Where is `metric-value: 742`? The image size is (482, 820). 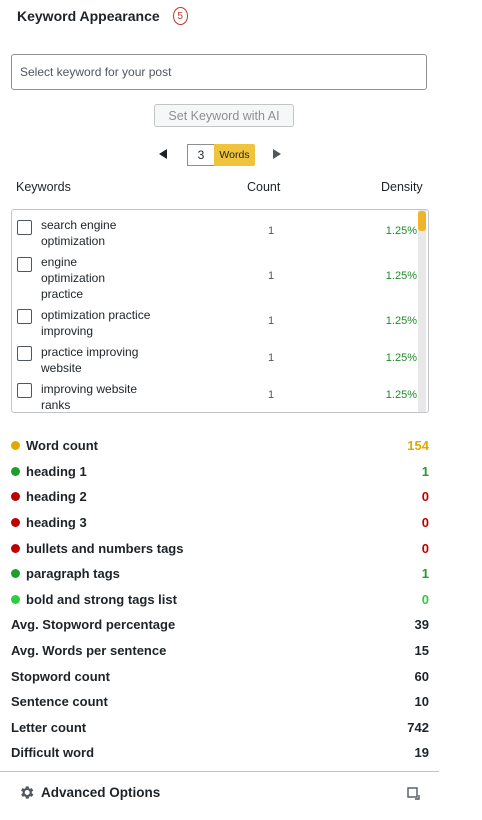
metric-value: 742 is located at coordinates (418, 727).